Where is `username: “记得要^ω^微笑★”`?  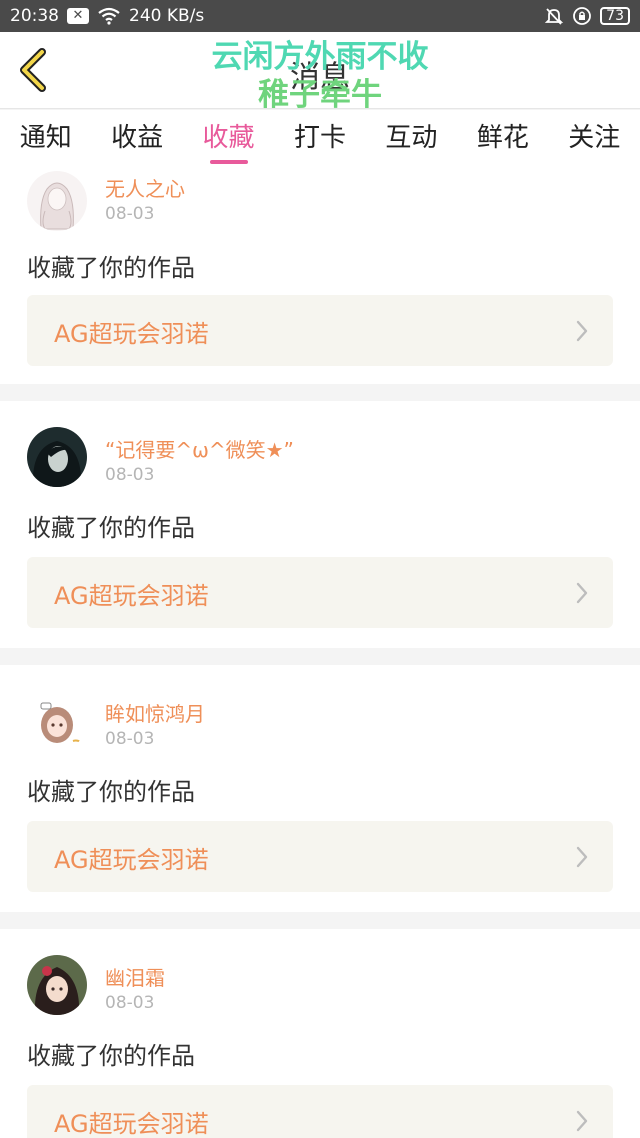 username: “记得要^ω^微笑★” is located at coordinates (199, 448).